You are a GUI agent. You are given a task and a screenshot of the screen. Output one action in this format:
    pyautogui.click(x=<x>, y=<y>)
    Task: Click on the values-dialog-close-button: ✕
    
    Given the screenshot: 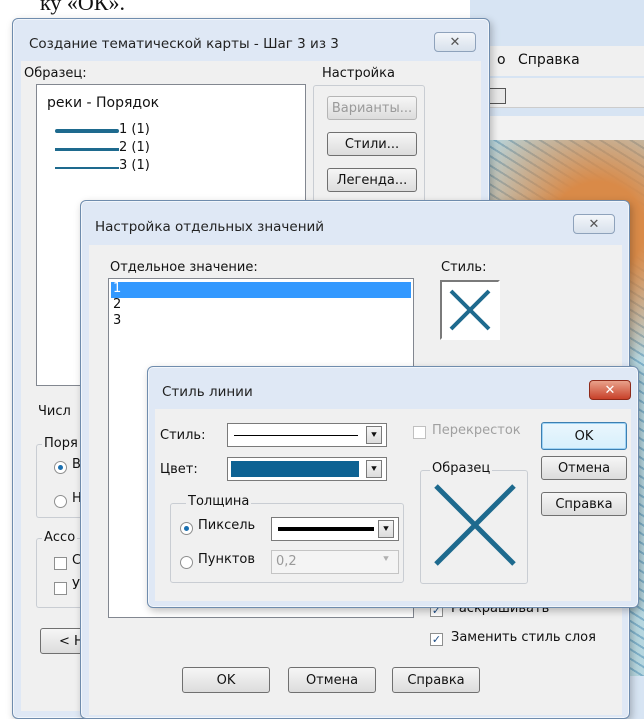 What is the action you would take?
    pyautogui.click(x=594, y=224)
    